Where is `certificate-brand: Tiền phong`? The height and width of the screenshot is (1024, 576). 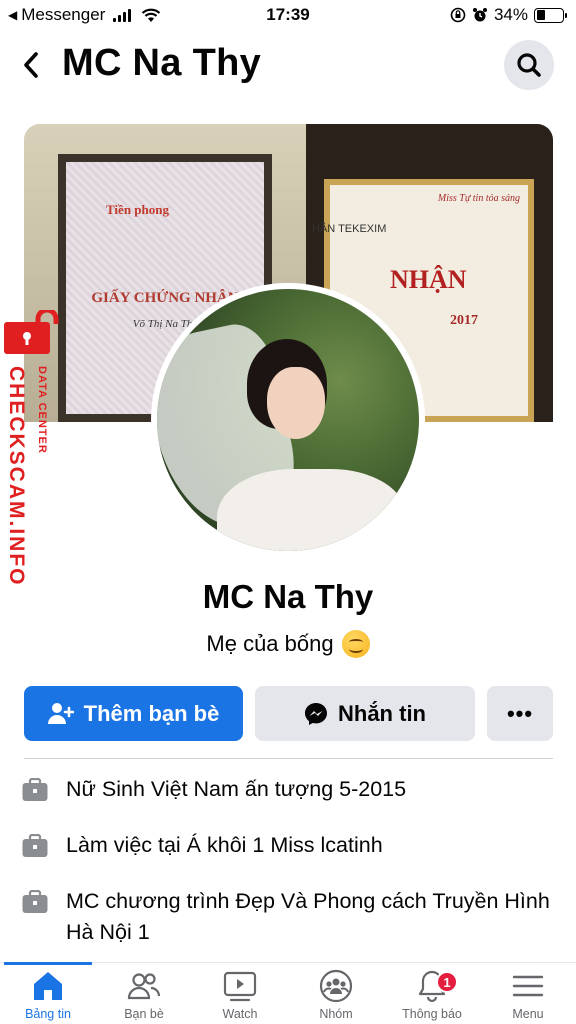 certificate-brand: Tiền phong is located at coordinates (137, 209).